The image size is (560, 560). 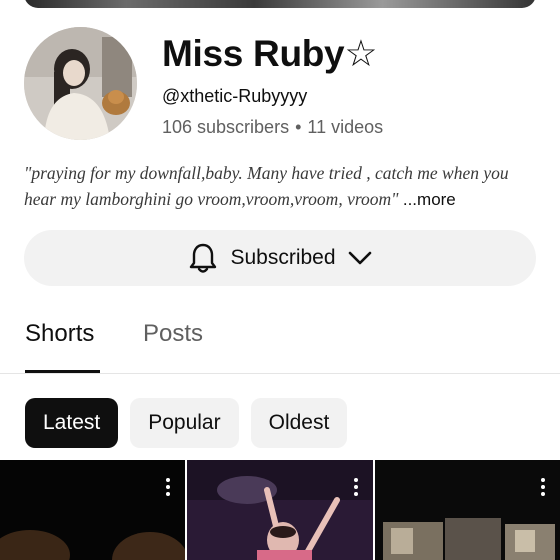 What do you see at coordinates (280, 4) in the screenshot?
I see `channel-banner` at bounding box center [280, 4].